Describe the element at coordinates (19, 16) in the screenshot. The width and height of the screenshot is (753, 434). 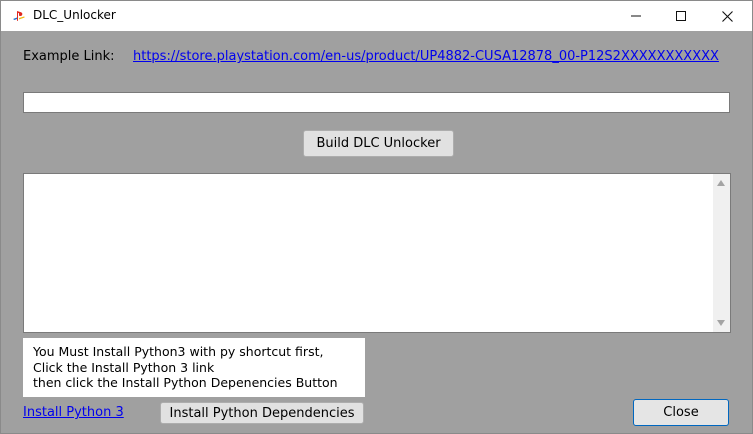
I see `playstation-logo-icon` at that location.